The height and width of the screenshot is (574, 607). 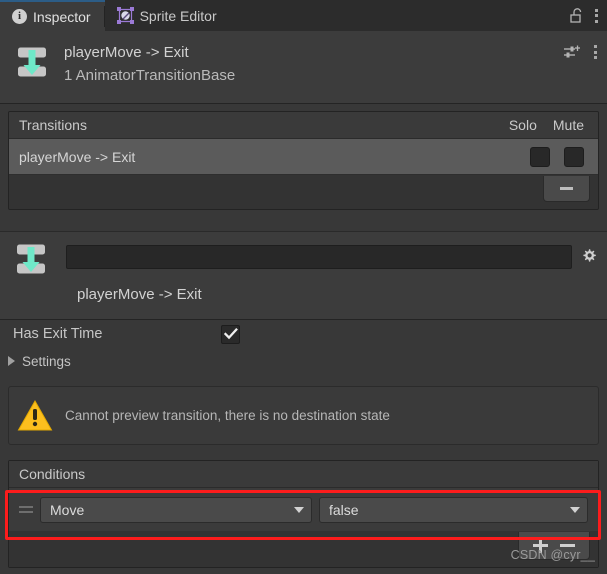 I want to click on has-exit-time-checkbox, so click(x=230, y=334).